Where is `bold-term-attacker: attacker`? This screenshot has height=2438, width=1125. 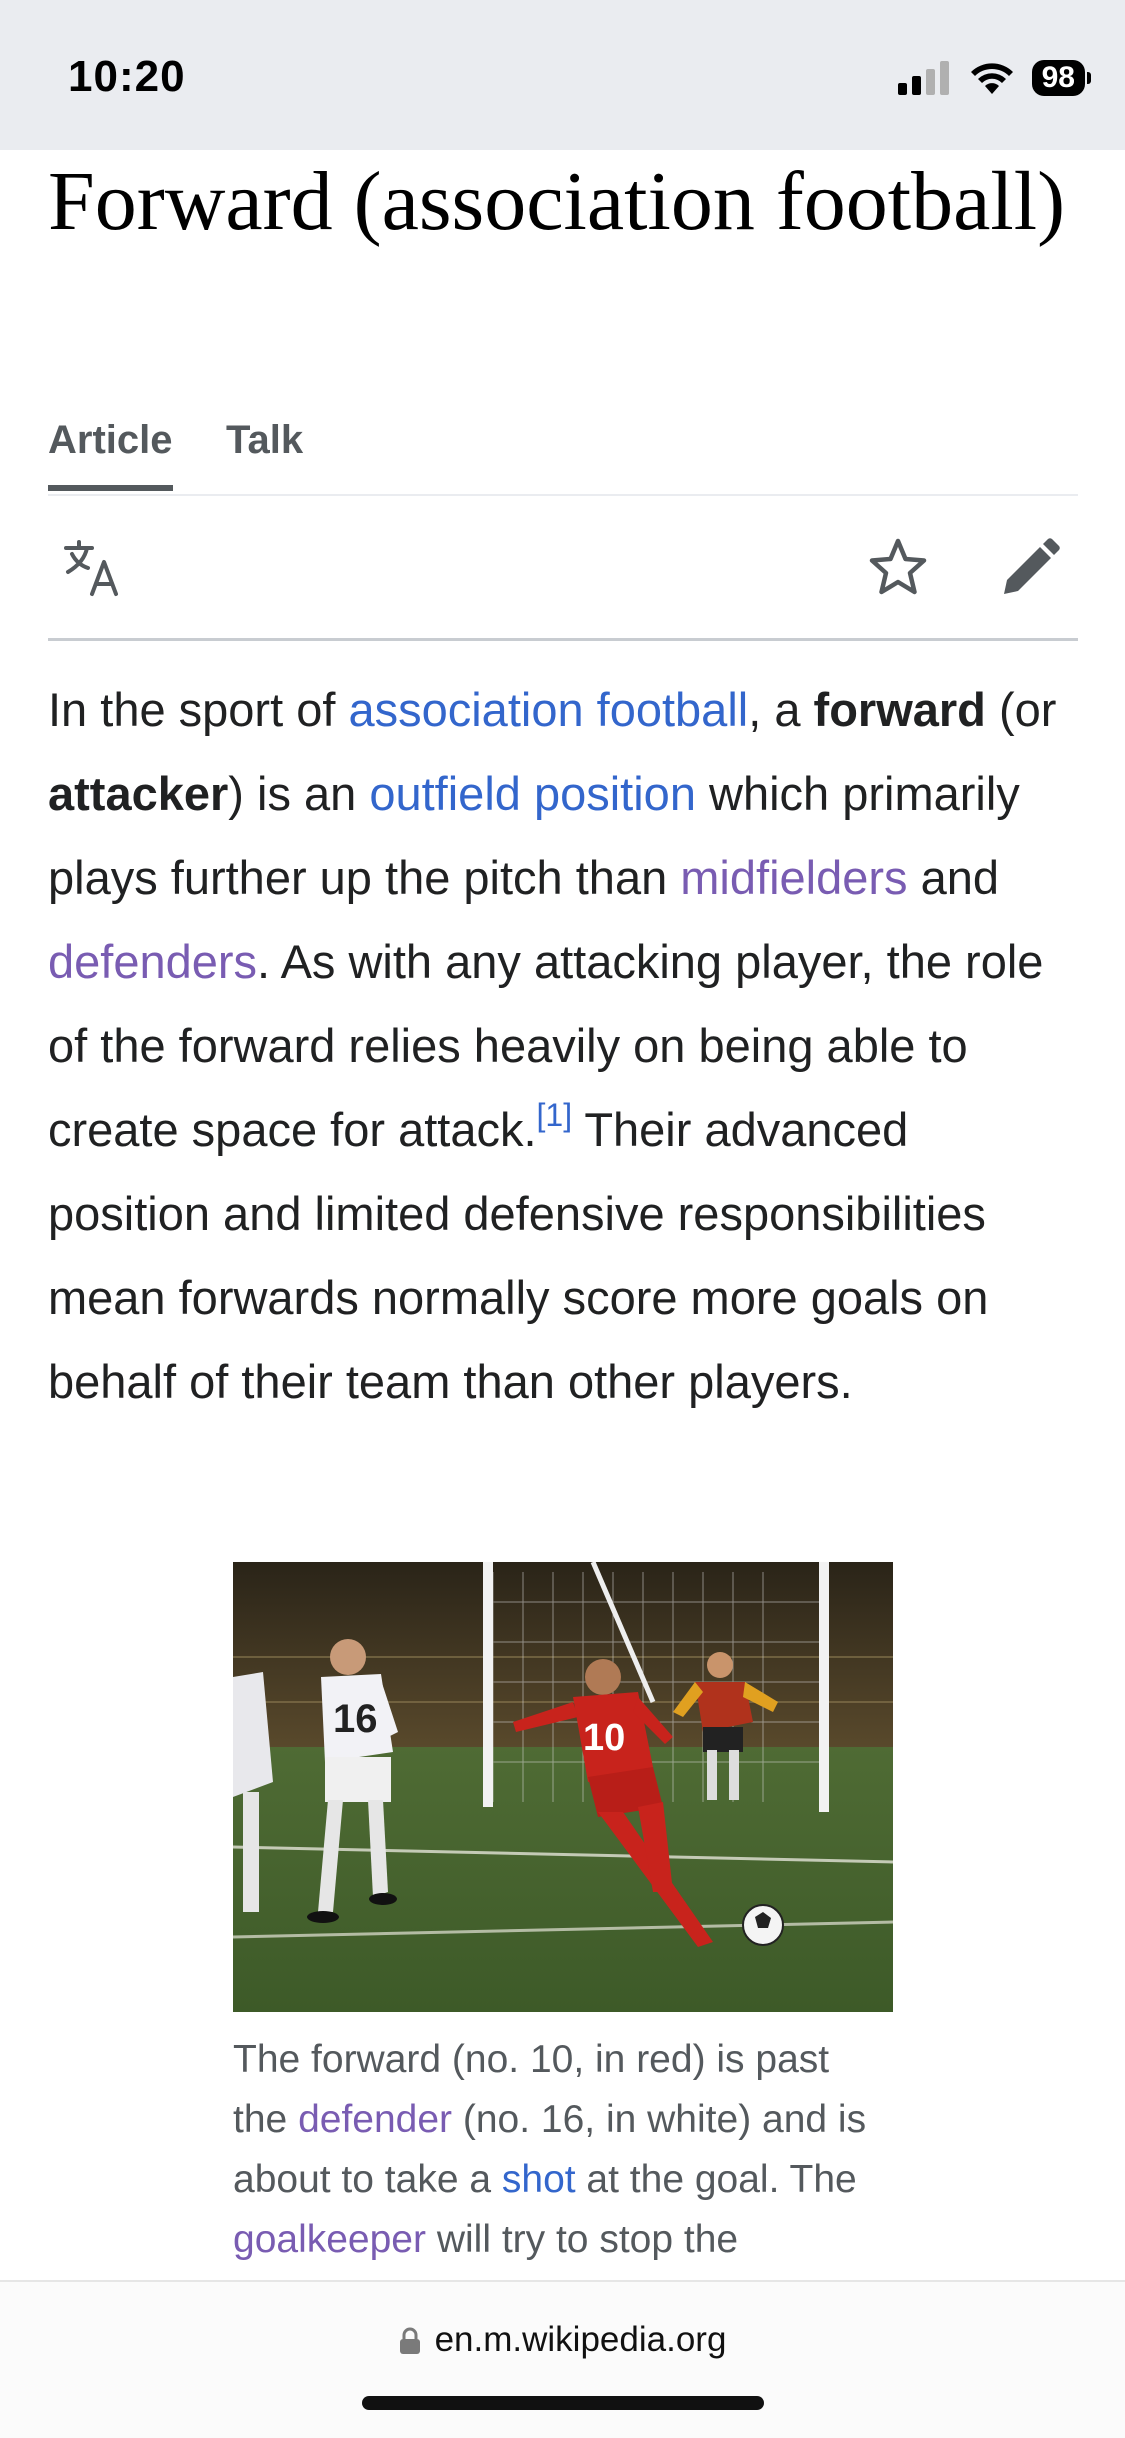 bold-term-attacker: attacker is located at coordinates (138, 793).